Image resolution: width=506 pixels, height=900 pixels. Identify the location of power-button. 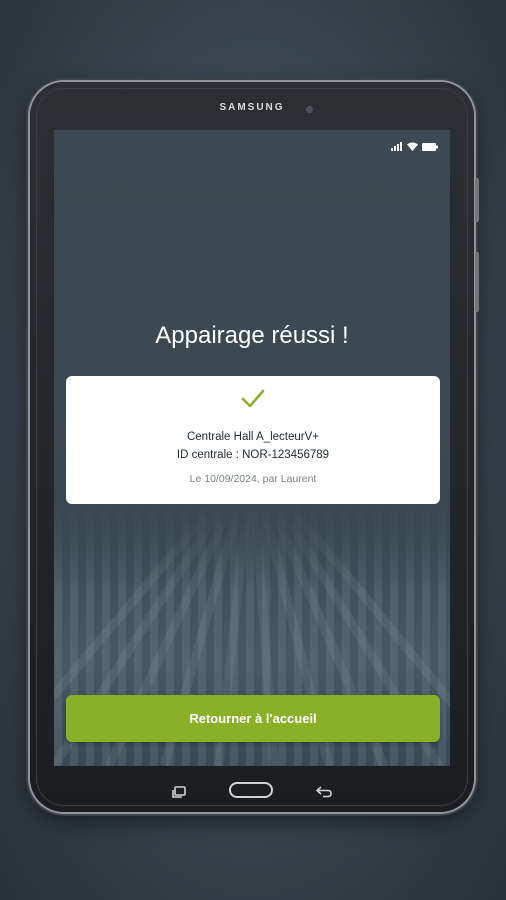
(477, 282).